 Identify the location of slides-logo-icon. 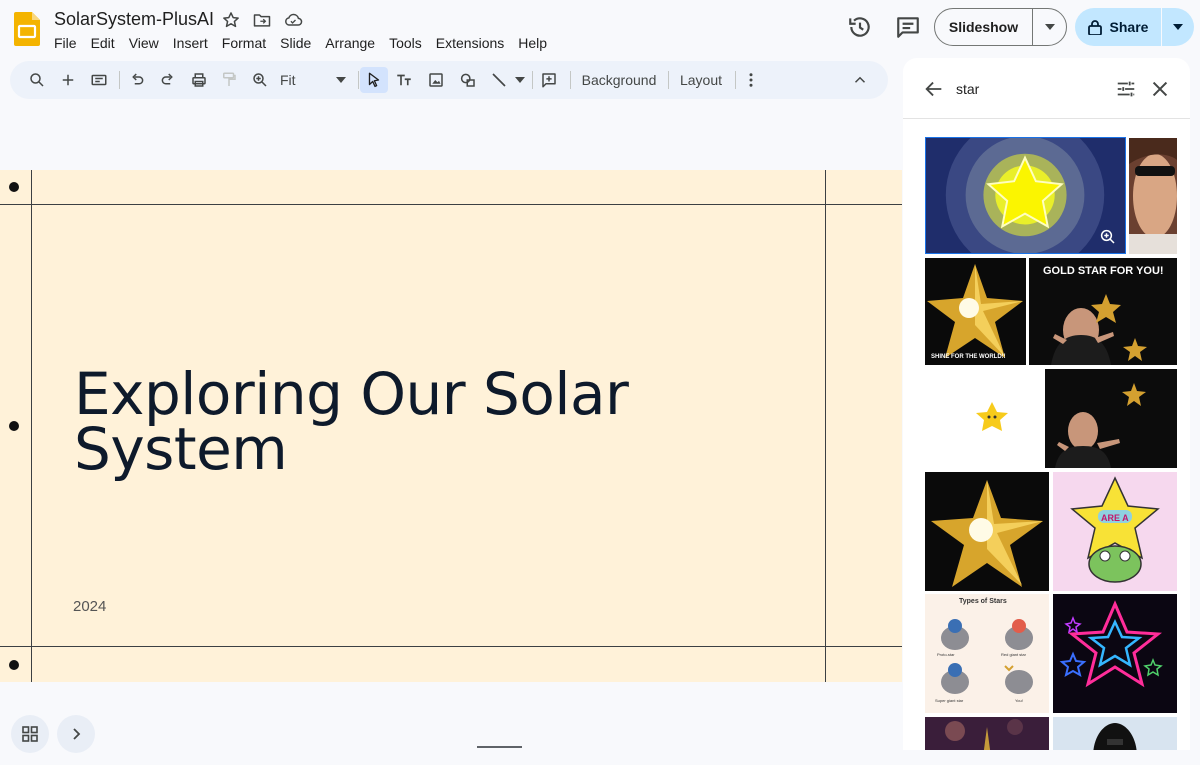
(27, 29).